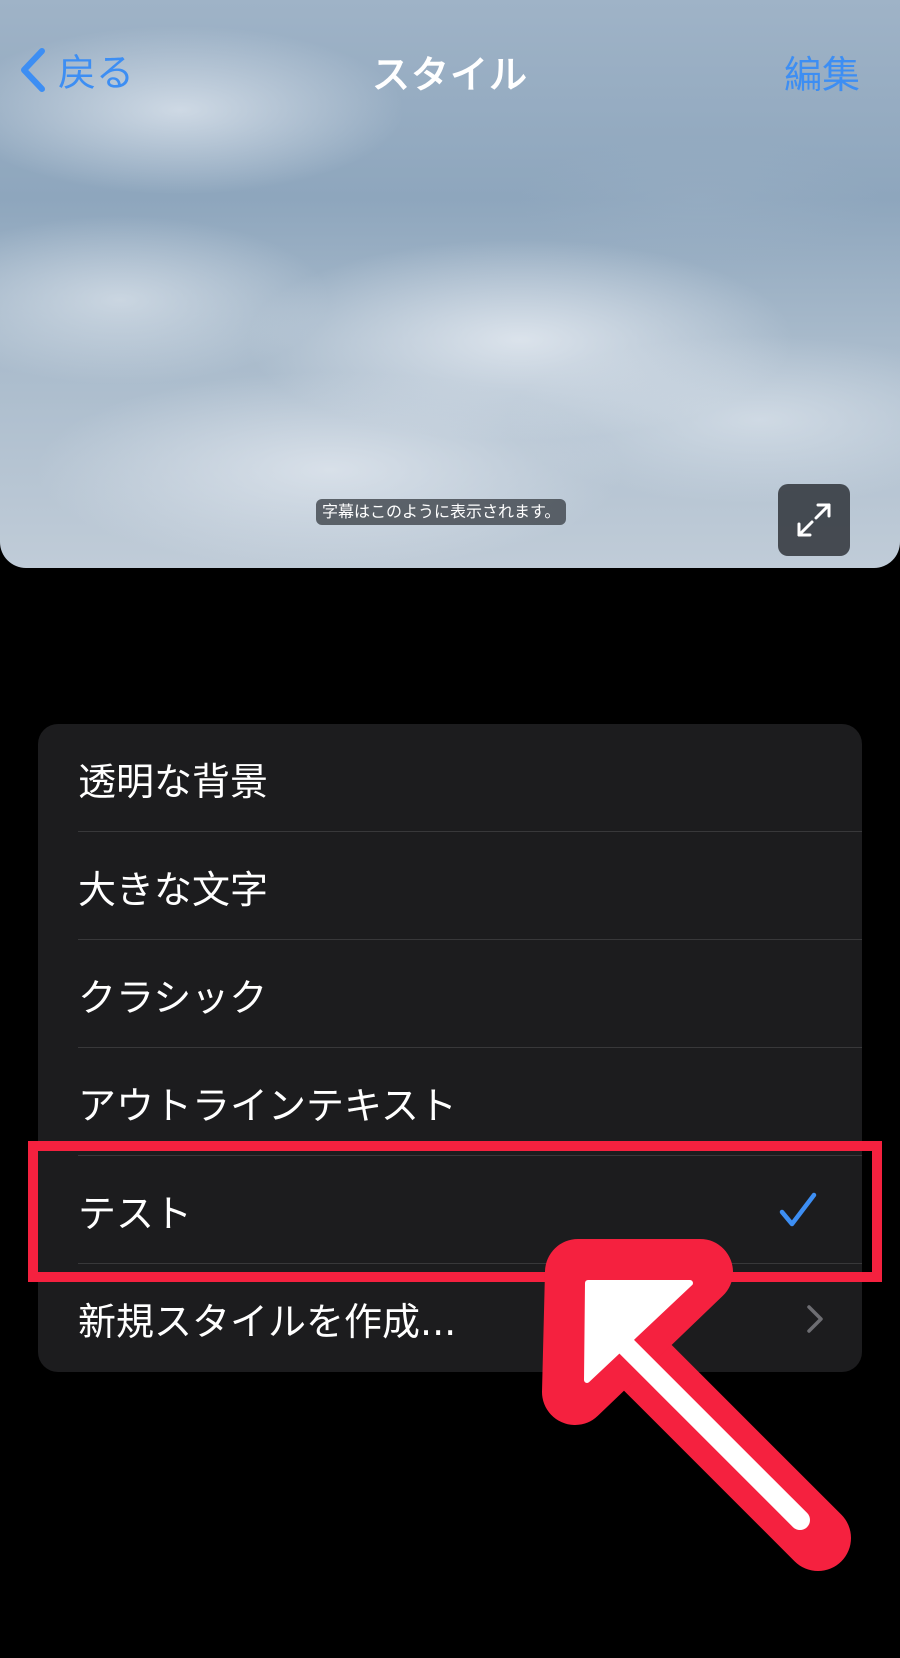  Describe the element at coordinates (798, 1209) in the screenshot. I see `checkmark-icon` at that location.